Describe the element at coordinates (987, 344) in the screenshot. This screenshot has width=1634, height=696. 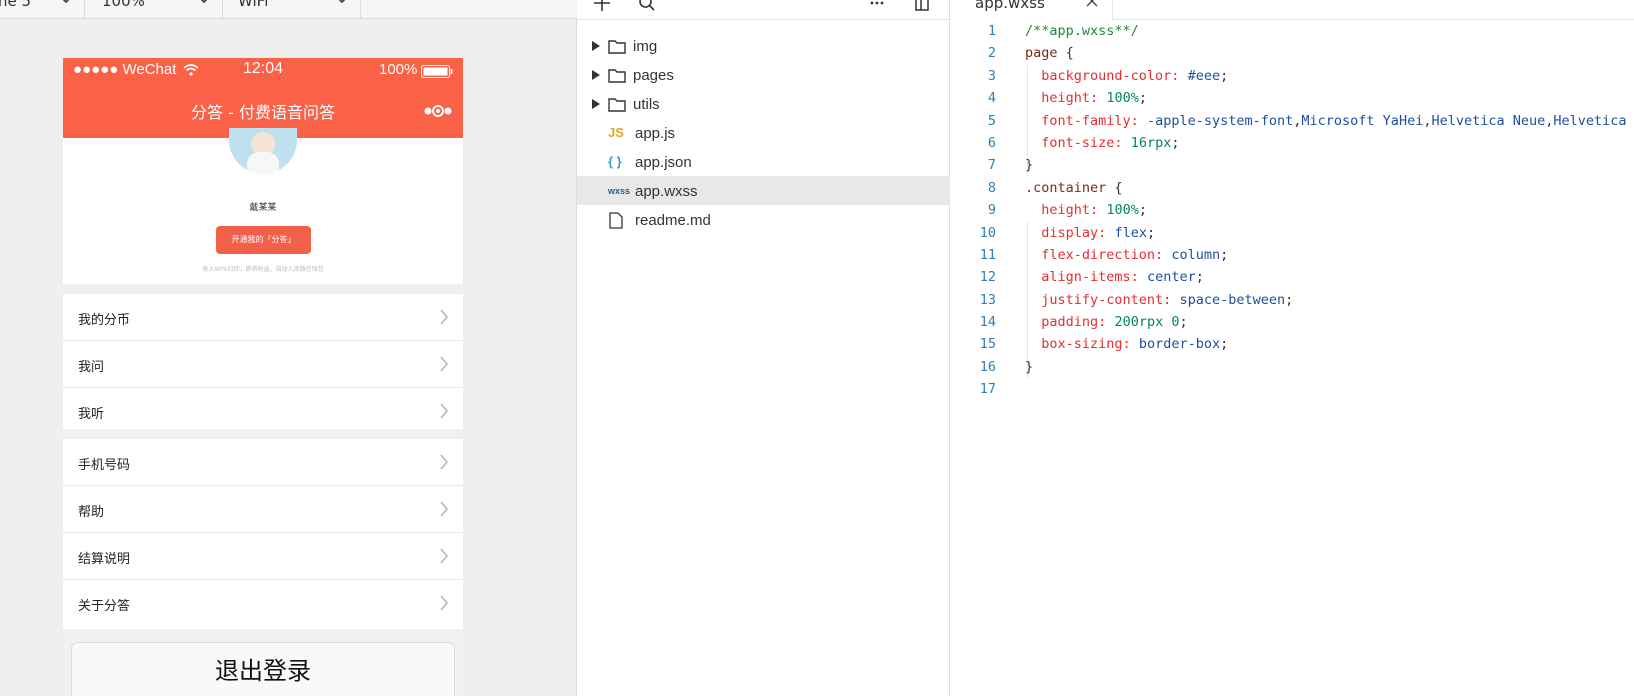
I see `line-number: 15` at that location.